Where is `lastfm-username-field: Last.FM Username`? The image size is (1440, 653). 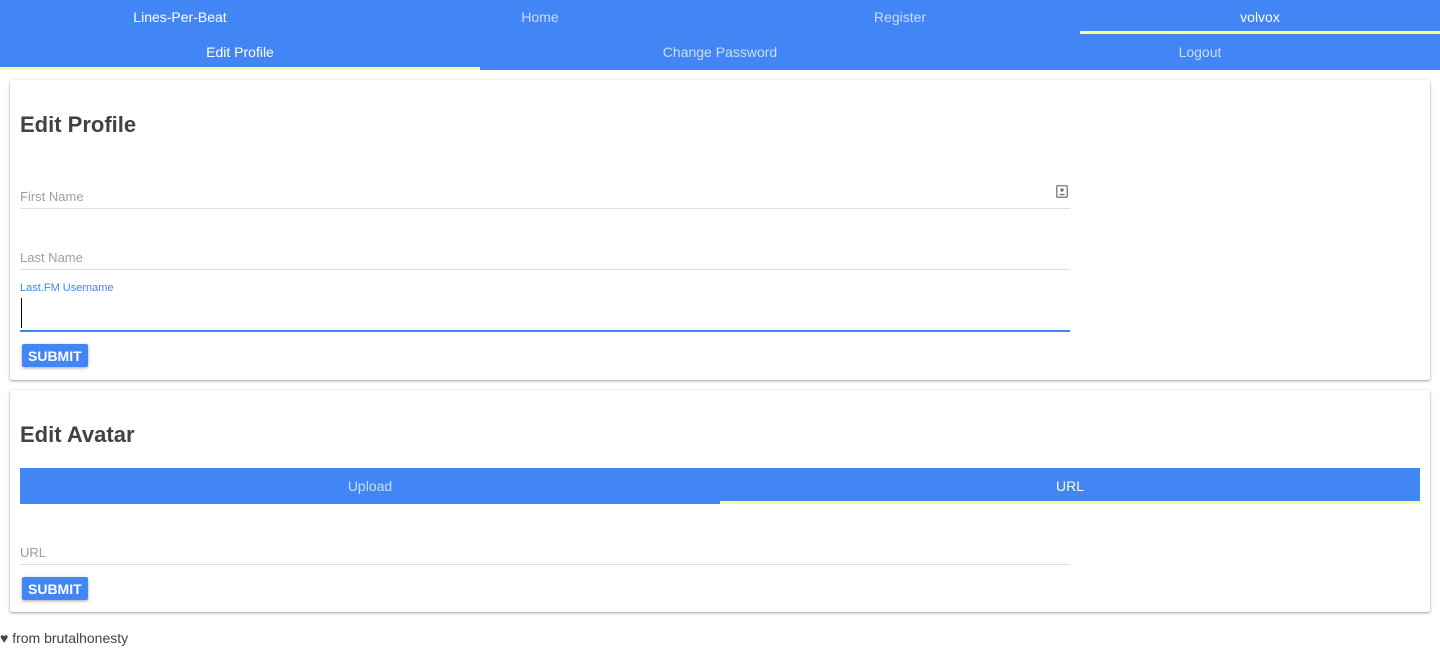 lastfm-username-field: Last.FM Username is located at coordinates (545, 307).